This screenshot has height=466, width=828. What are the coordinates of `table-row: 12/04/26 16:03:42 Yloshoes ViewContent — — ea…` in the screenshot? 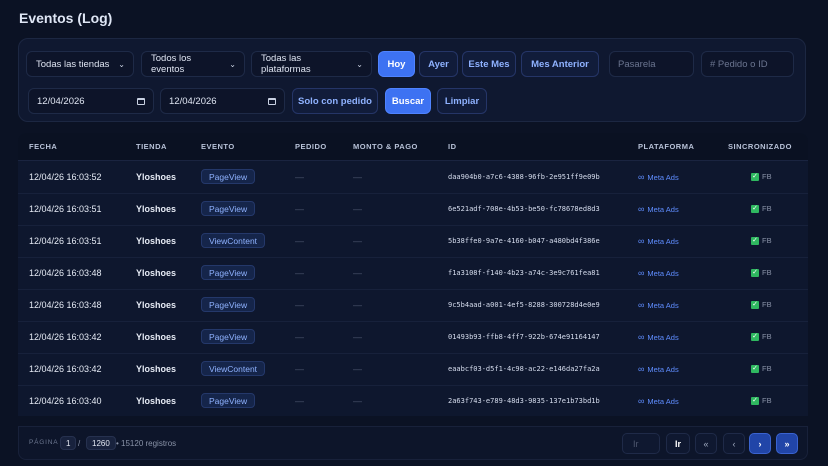 It's located at (413, 369).